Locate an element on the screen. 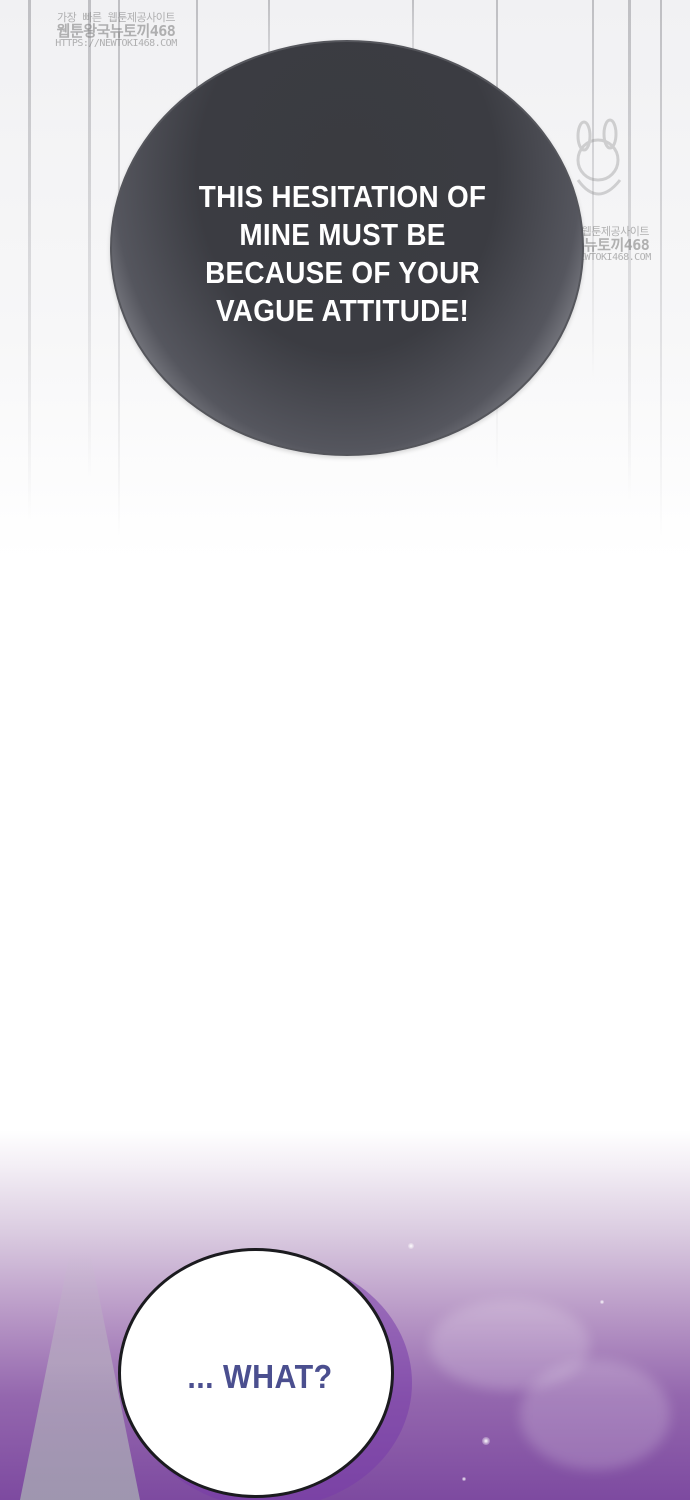  dialogue-line: THIS HESITATION OF is located at coordinates (342, 196).